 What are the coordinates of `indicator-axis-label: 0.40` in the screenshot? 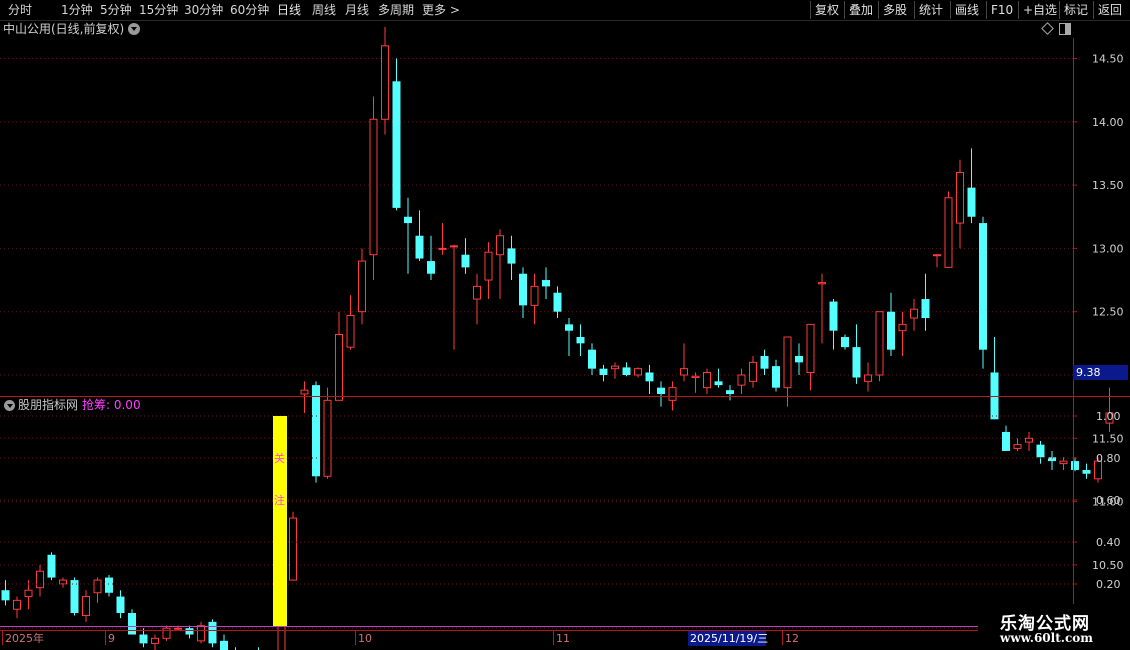 It's located at (1108, 542).